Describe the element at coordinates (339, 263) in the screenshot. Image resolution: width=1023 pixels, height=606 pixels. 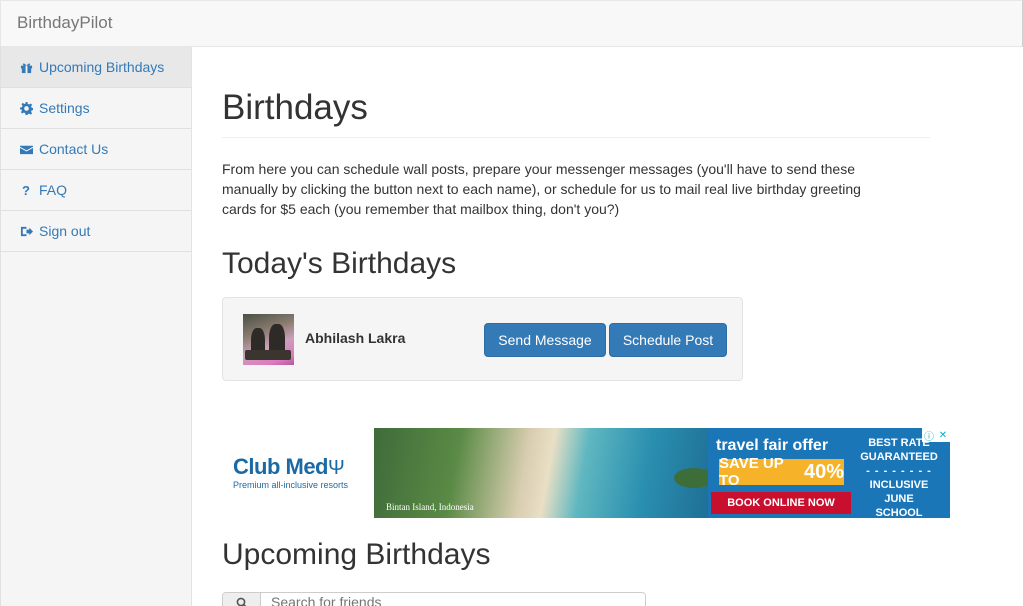
I see `todays-birthdays-heading: Today's Birthdays` at that location.